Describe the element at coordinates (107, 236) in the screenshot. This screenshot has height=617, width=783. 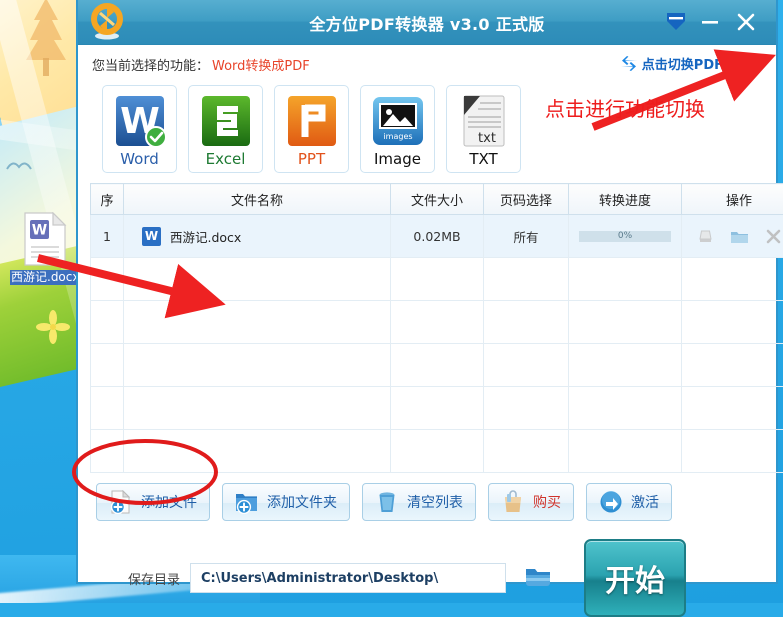
I see `cell-index: 1` at that location.